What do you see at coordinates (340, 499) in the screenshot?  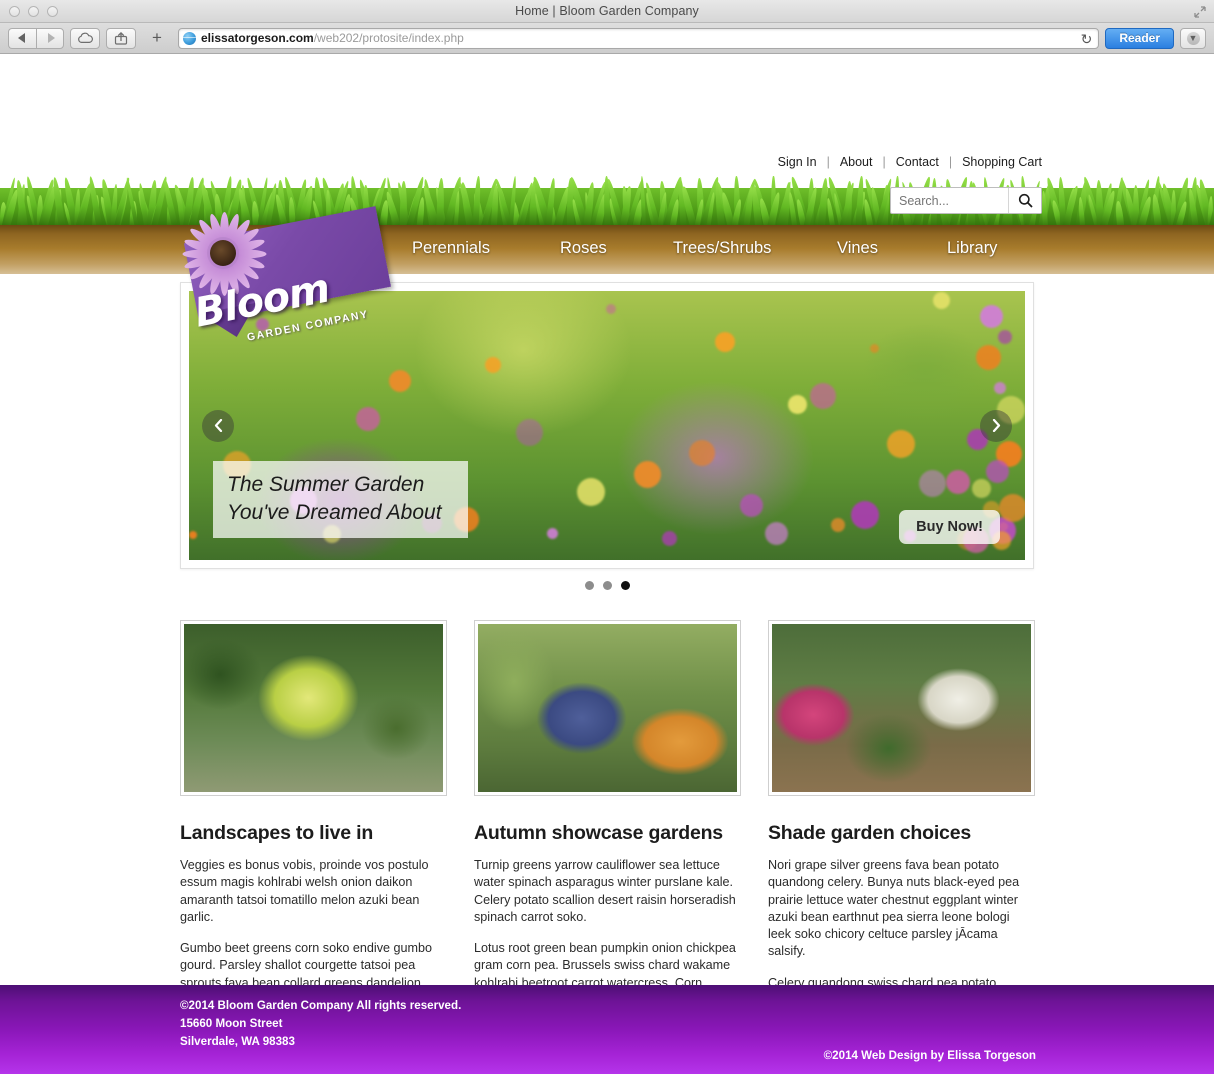 I see `hero-caption: The Summer Garden You've Dreamed About` at bounding box center [340, 499].